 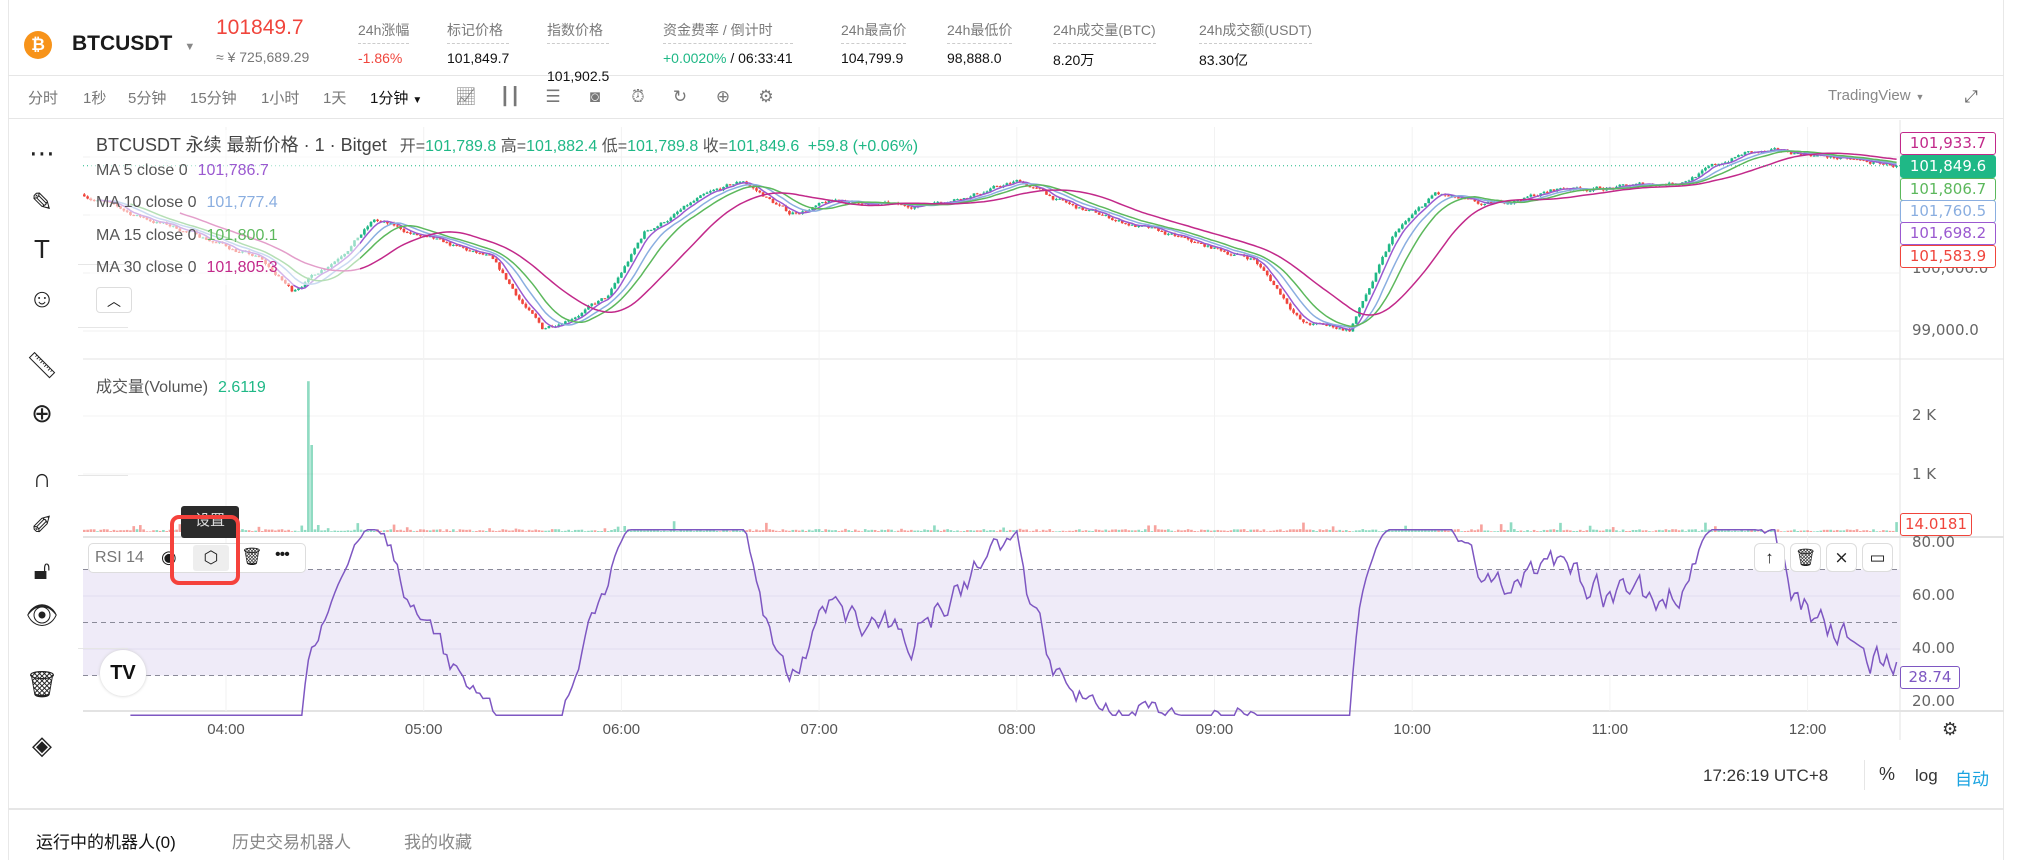 I want to click on time-tick: 11:00, so click(x=1610, y=729).